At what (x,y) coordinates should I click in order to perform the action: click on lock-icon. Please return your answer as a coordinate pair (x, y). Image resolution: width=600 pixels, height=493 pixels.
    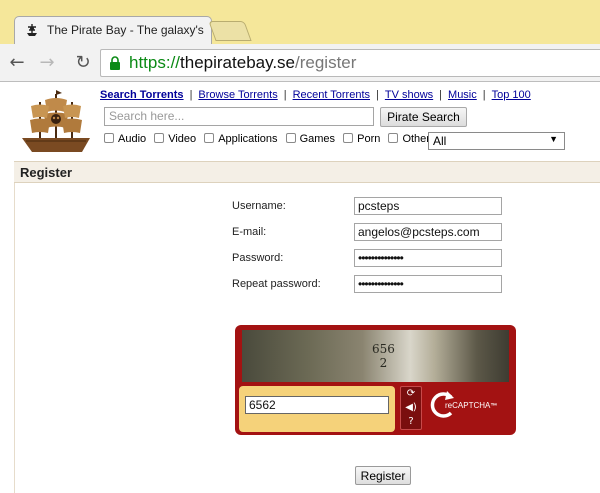
    Looking at the image, I should click on (115, 63).